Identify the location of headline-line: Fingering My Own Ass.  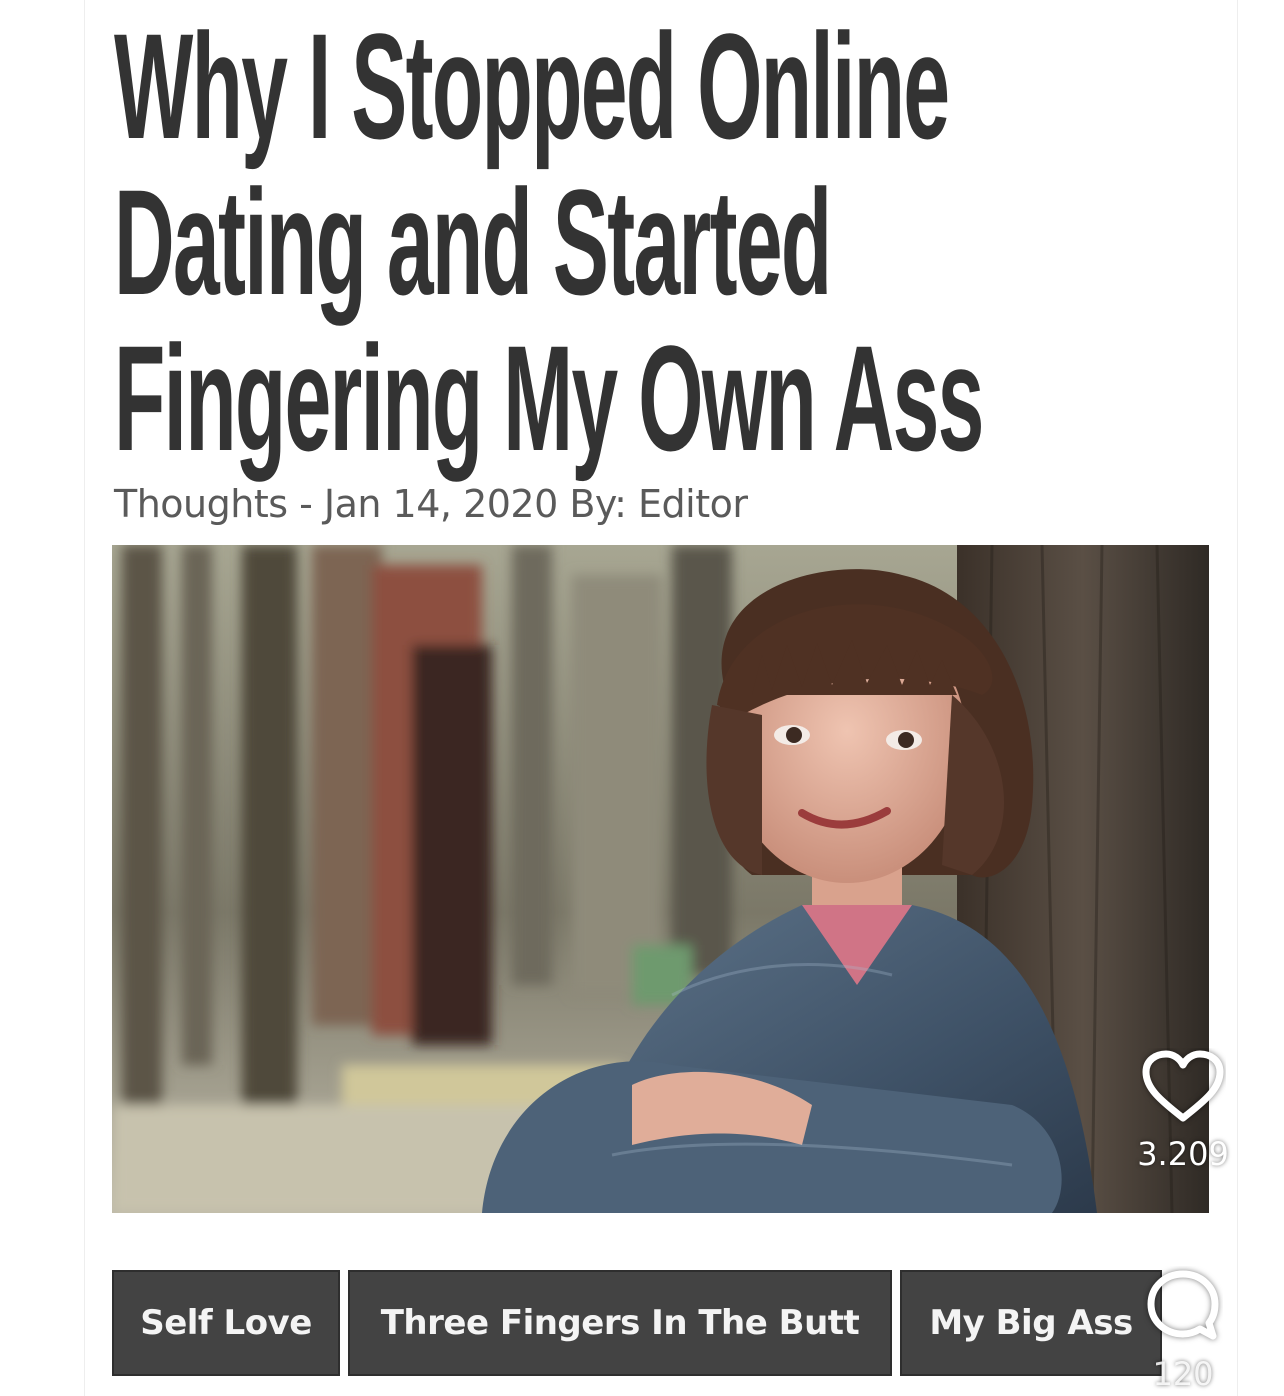
(549, 398).